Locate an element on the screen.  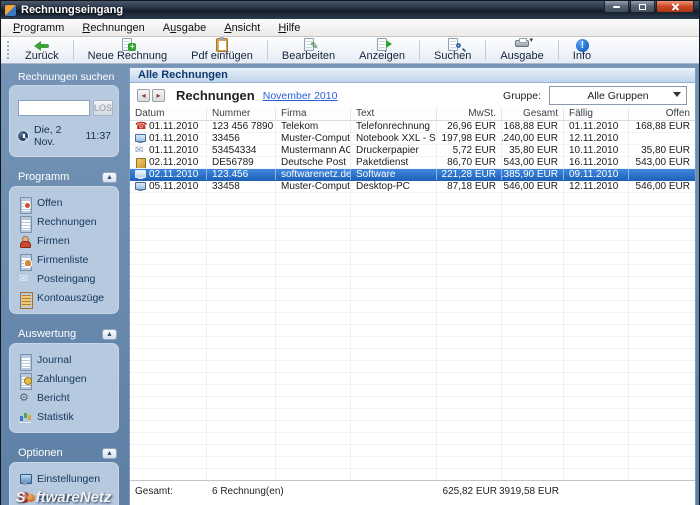
sidebar-item-bericht: ⚙ Bericht is located at coordinates (64, 397).